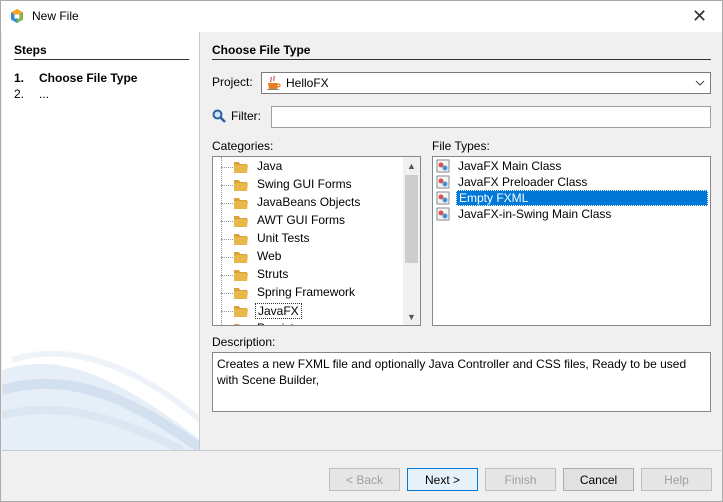  I want to click on filetype-item: JavaFX-in-Swing Main Class, so click(571, 214).